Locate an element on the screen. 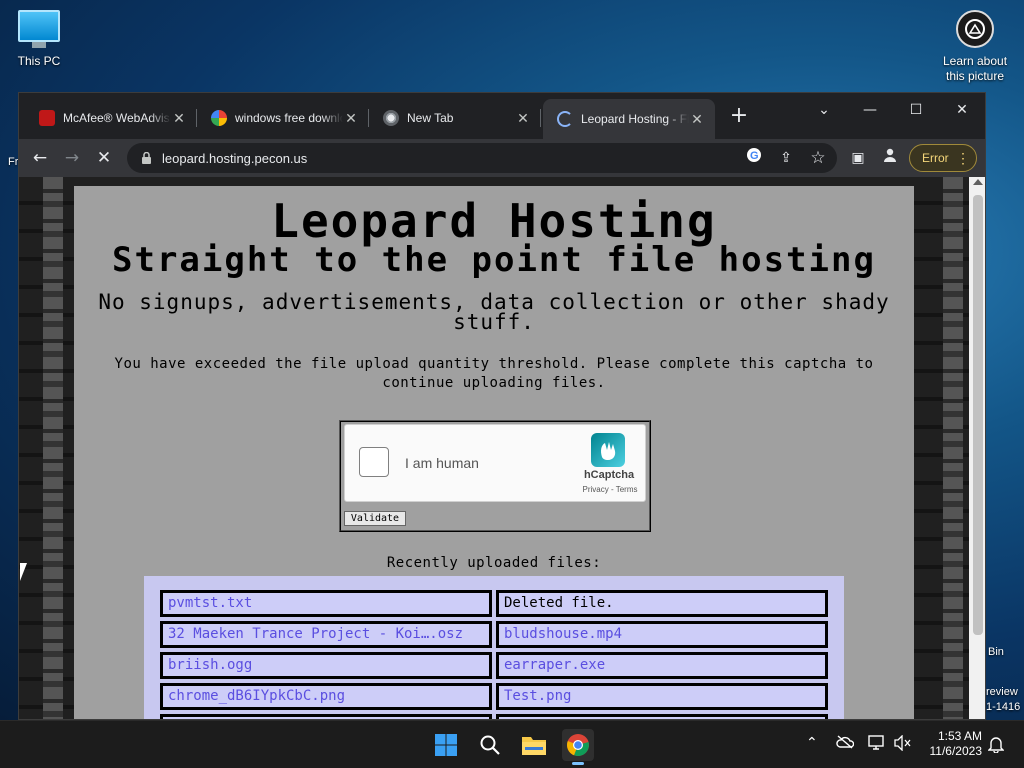 This screenshot has width=1024, height=768. hcaptcha-brand: hCaptcha is located at coordinates (609, 475).